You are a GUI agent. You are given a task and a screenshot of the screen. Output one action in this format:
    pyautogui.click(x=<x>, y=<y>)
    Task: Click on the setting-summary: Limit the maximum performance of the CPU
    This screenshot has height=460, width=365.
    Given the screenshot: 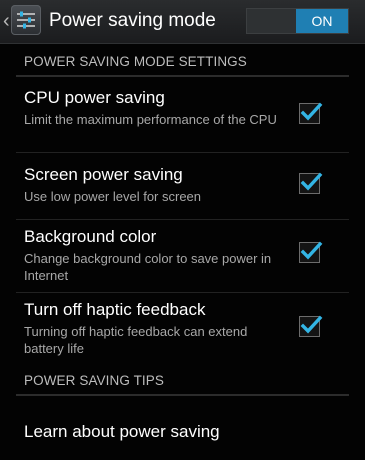 What is the action you would take?
    pyautogui.click(x=150, y=119)
    